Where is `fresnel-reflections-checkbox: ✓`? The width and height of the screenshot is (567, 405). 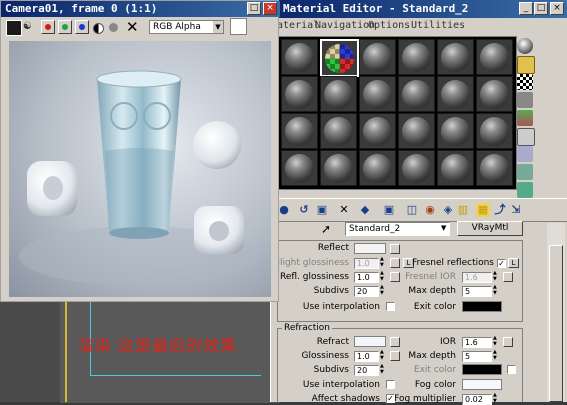 fresnel-reflections-checkbox: ✓ is located at coordinates (501, 263).